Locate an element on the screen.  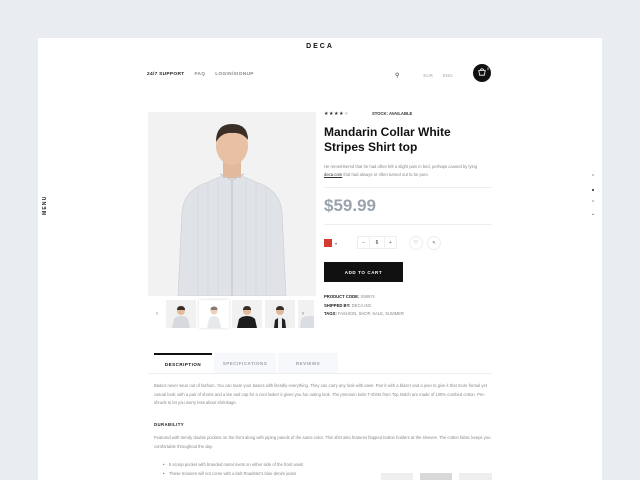
shipped-by-label: SHIPPED BY: is located at coordinates (337, 305).